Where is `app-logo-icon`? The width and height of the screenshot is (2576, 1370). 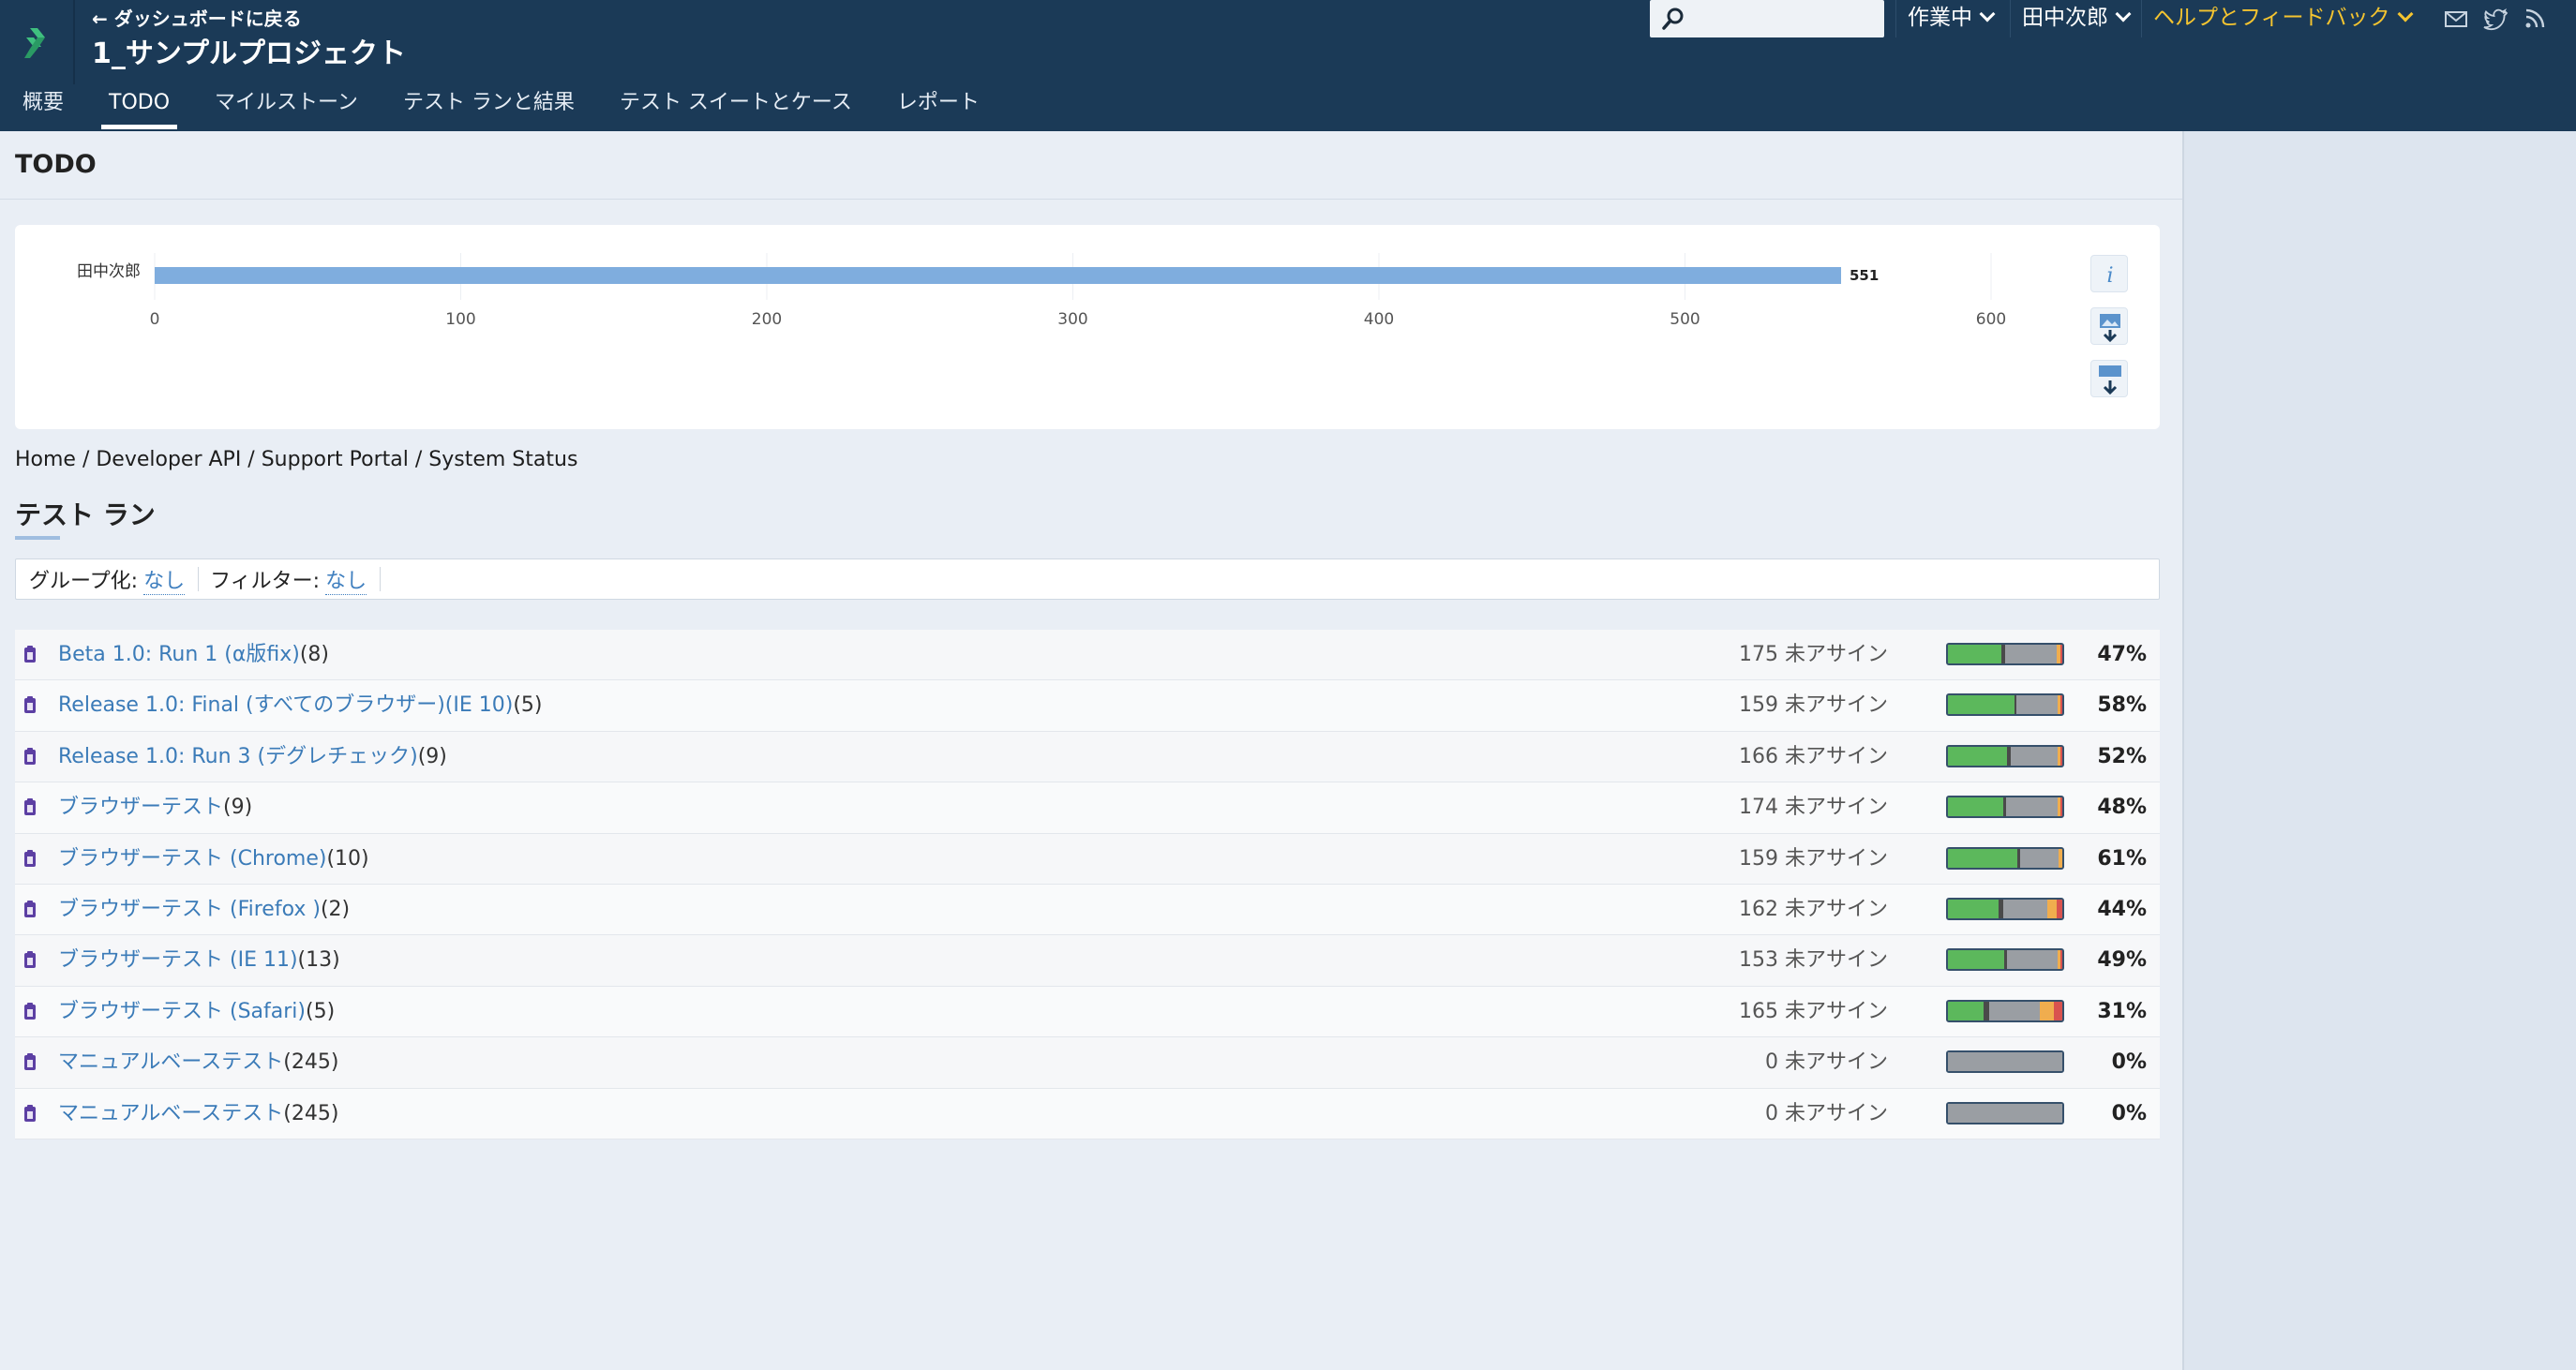 app-logo-icon is located at coordinates (41, 43).